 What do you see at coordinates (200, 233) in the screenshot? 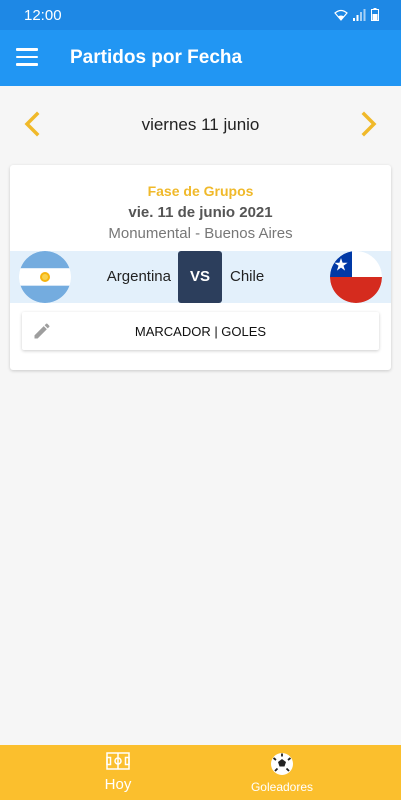
I see `match-venue: Monumental - Buenos Aires` at bounding box center [200, 233].